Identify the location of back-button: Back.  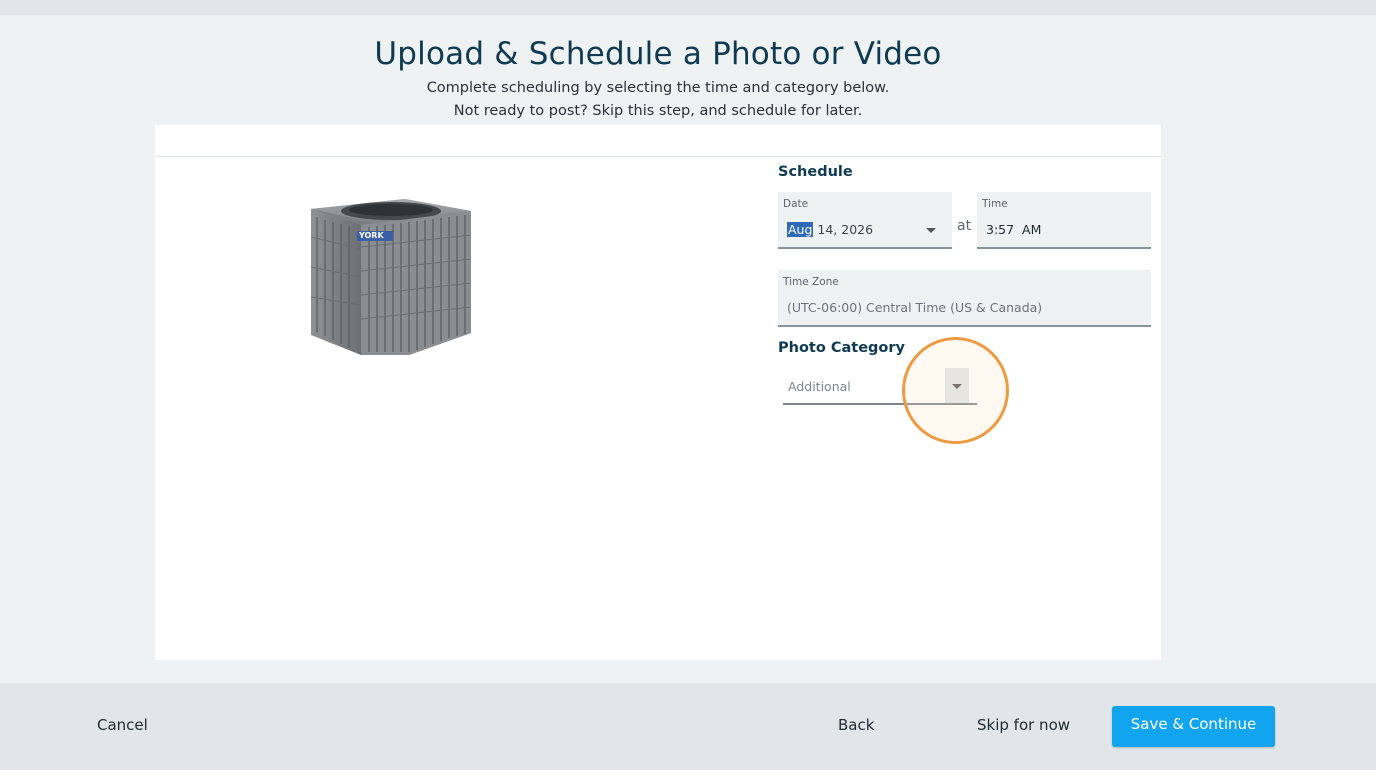
(856, 725).